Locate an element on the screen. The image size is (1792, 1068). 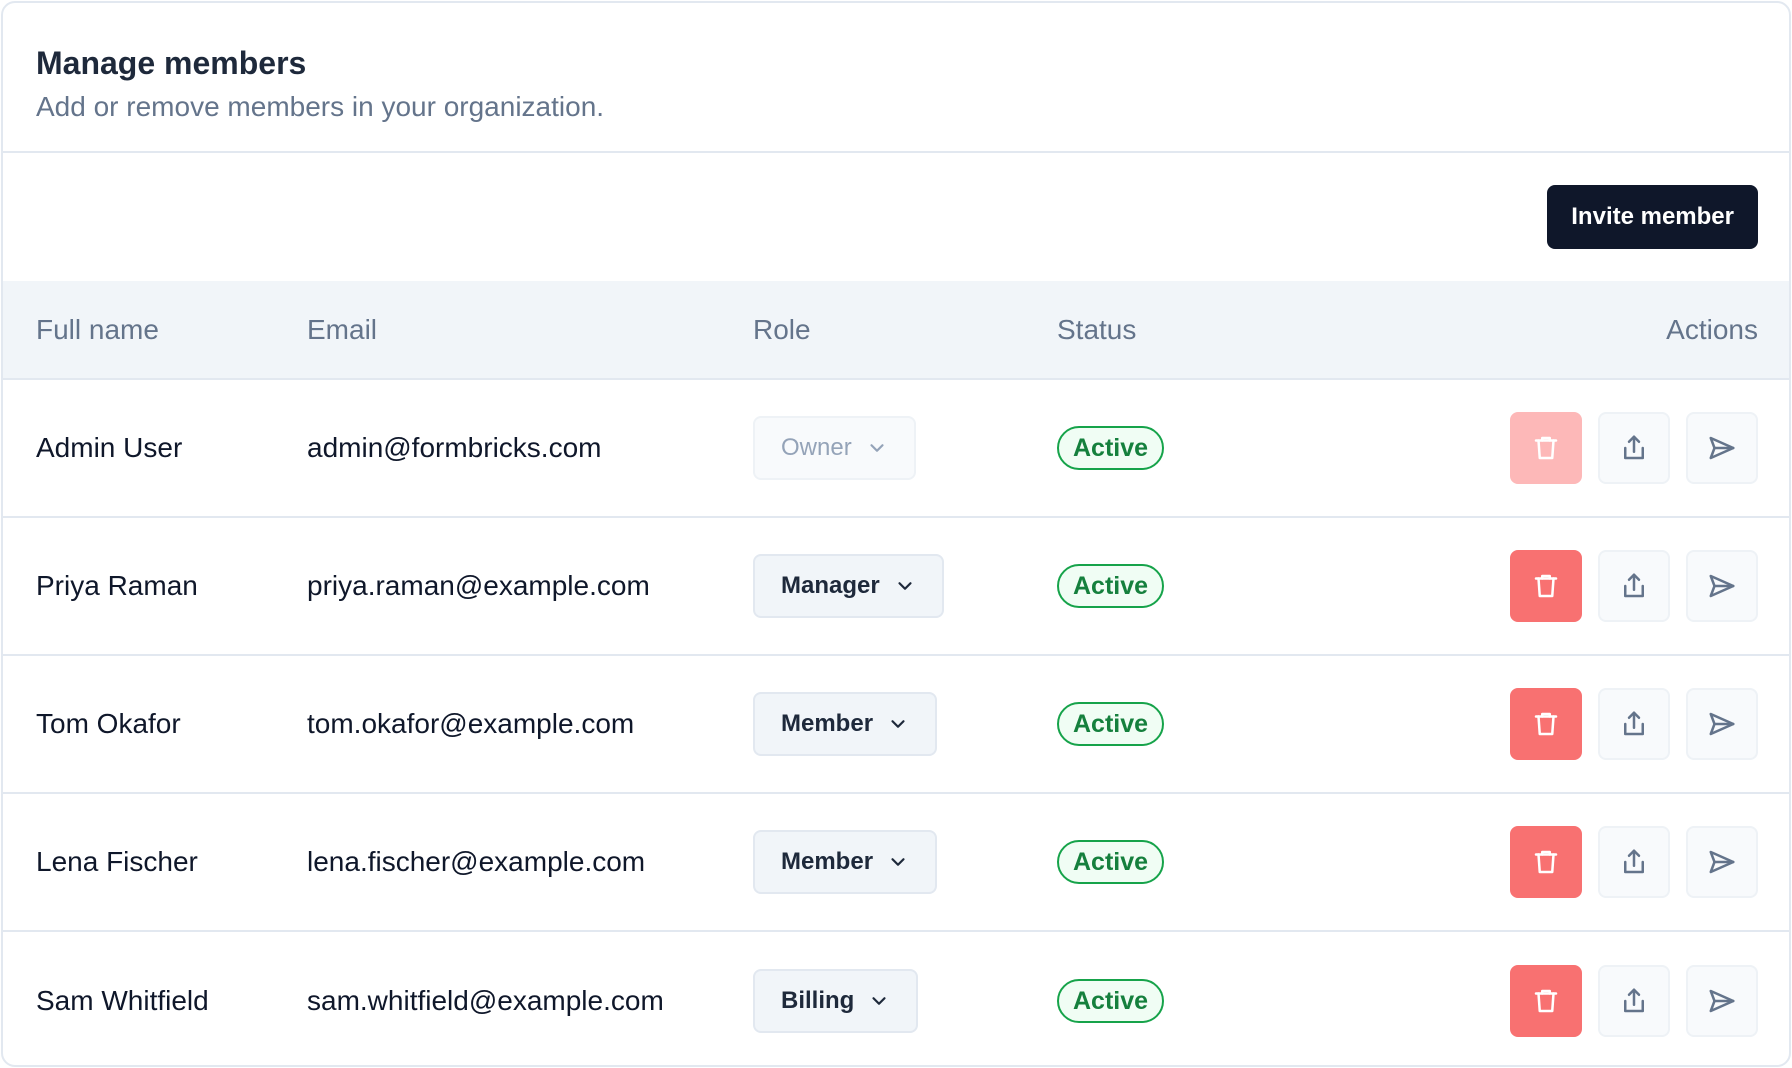
role-dropdown: Billing is located at coordinates (836, 1000).